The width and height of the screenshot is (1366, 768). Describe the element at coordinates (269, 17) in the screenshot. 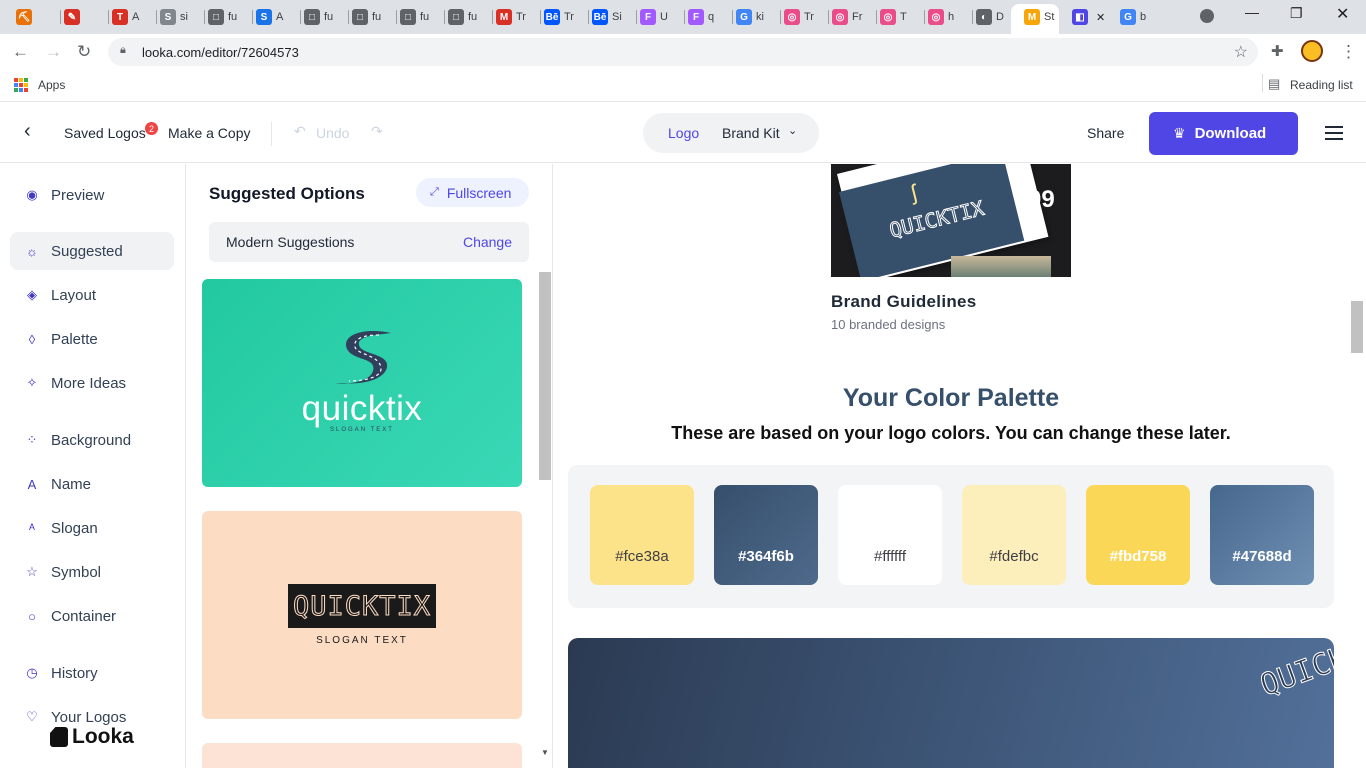

I see `browser-tab: SA` at that location.